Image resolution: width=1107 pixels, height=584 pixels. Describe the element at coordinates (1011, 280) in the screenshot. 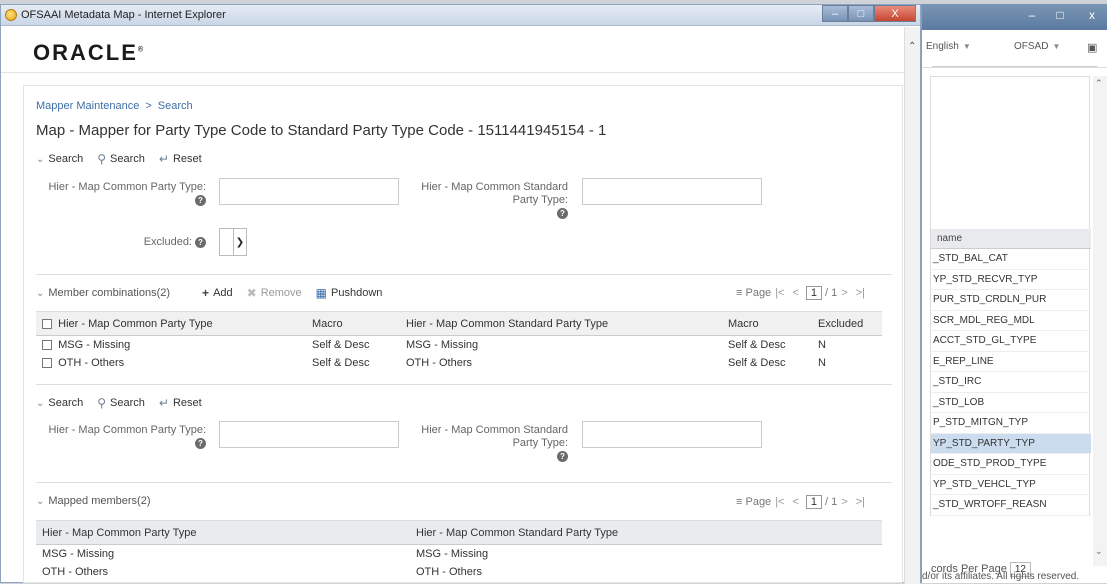

I see `list-item: YP_STD_RECVR_TYP` at that location.